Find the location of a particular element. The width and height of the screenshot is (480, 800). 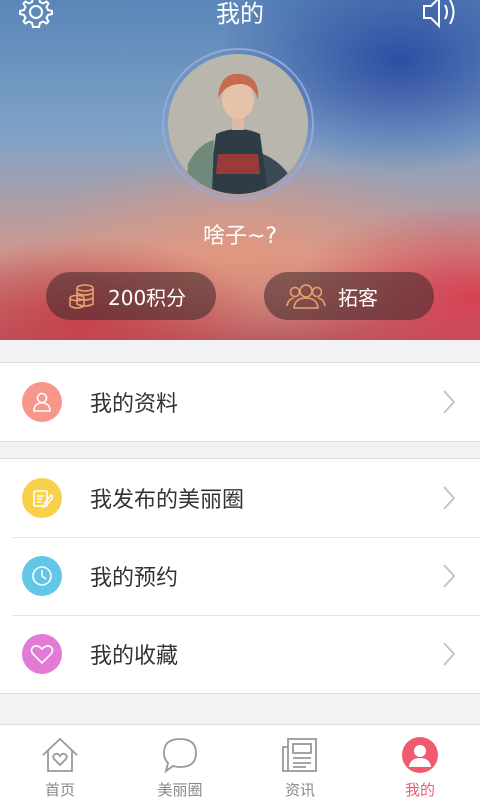

avatar is located at coordinates (238, 124).